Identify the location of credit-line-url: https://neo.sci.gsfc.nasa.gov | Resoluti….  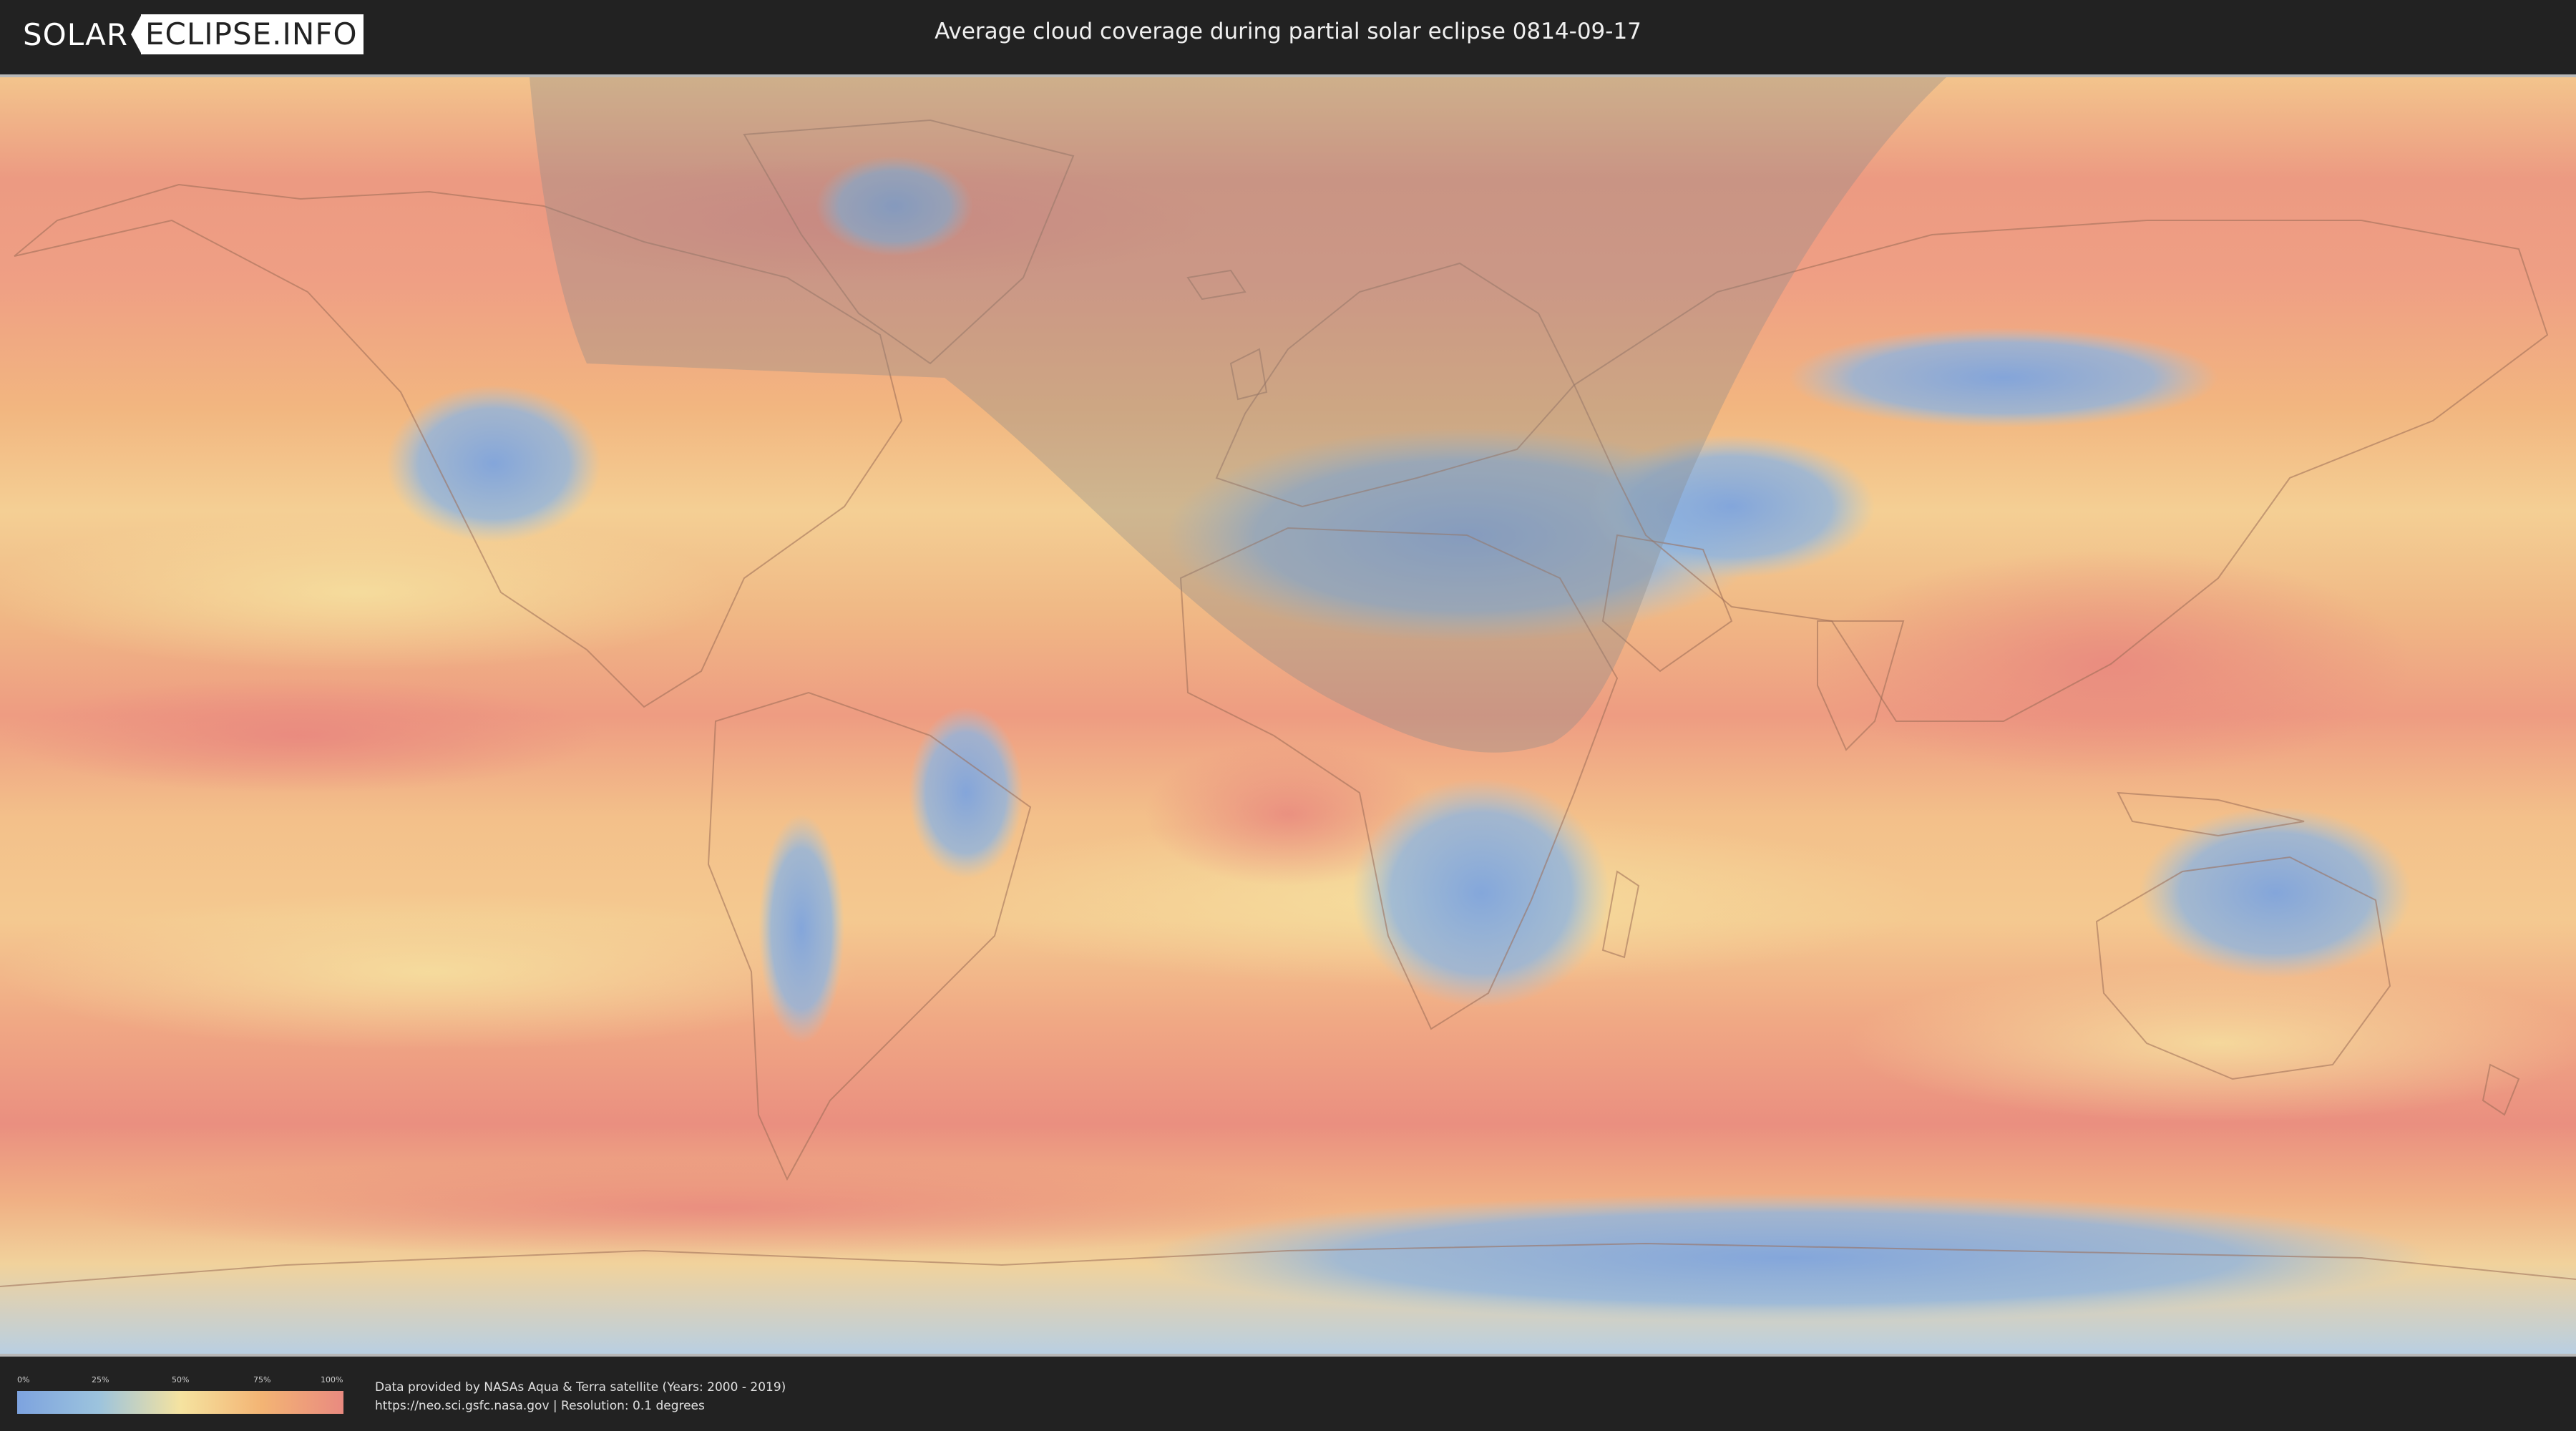
(540, 1406).